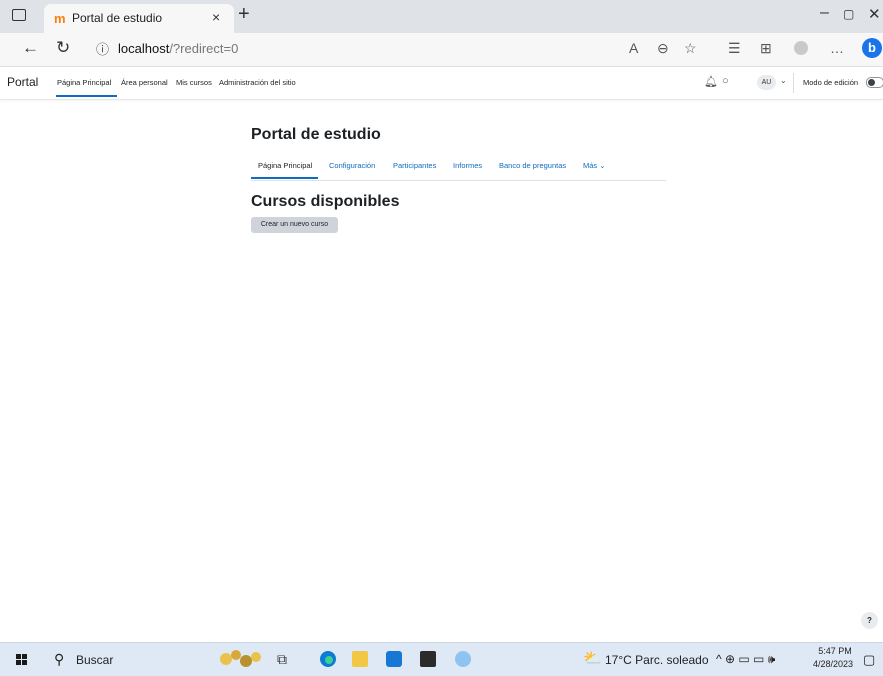 The width and height of the screenshot is (883, 676). What do you see at coordinates (22, 82) in the screenshot?
I see `site-brand: Portal` at bounding box center [22, 82].